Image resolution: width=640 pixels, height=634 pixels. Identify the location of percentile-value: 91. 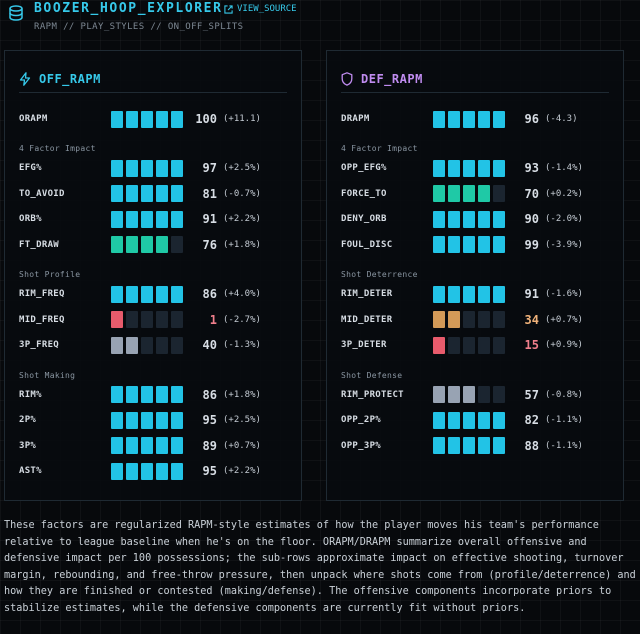
(531, 294).